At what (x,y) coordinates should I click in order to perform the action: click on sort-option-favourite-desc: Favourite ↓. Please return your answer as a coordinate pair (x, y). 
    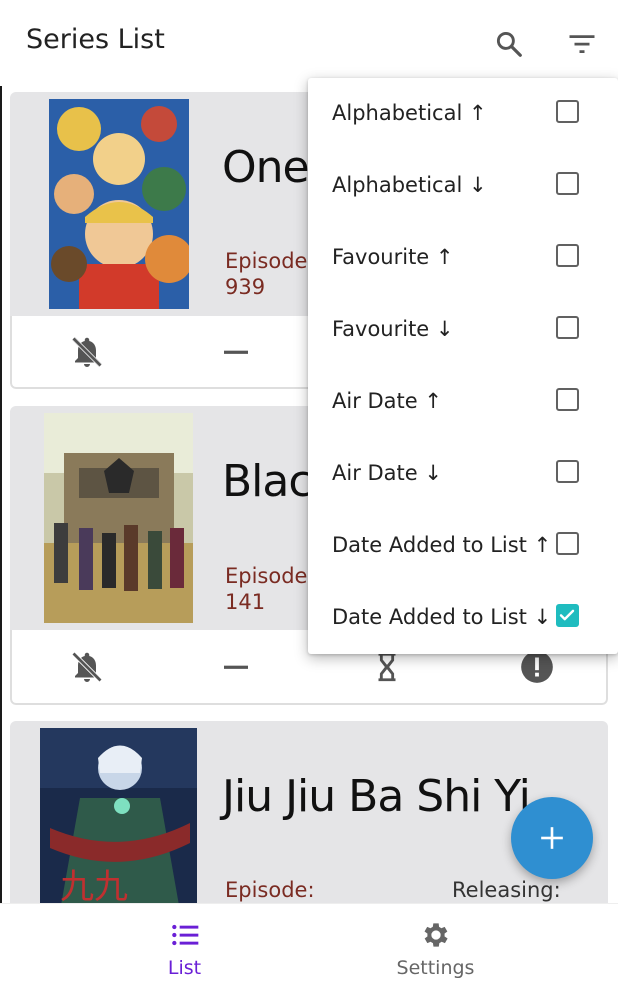
    Looking at the image, I should click on (463, 330).